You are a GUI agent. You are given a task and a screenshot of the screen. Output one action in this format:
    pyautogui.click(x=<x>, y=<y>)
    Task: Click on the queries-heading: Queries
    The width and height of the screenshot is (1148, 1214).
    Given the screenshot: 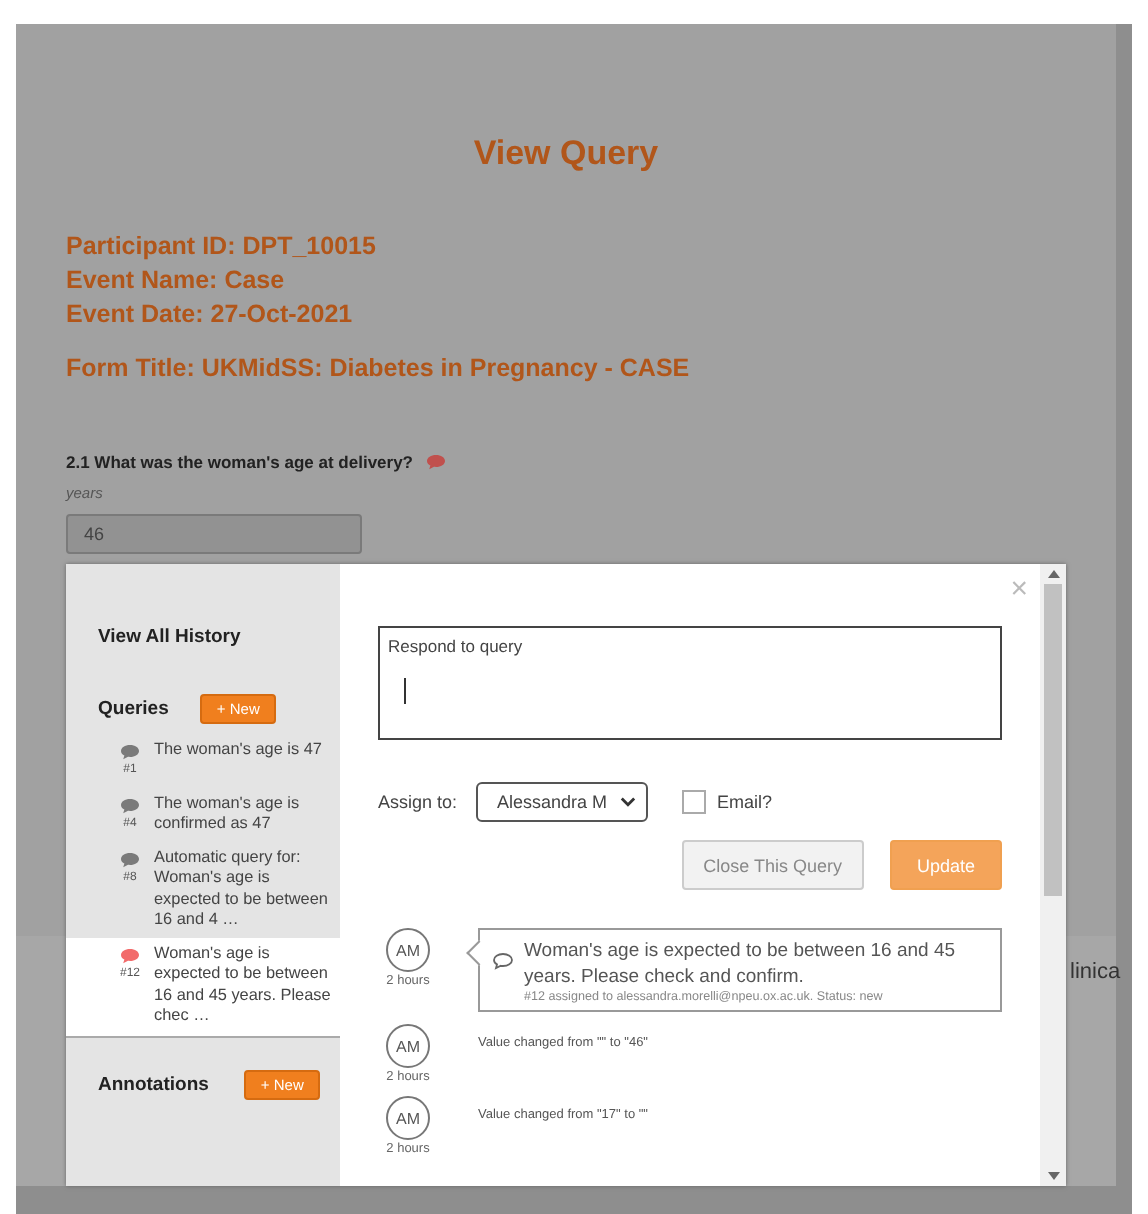 What is the action you would take?
    pyautogui.click(x=133, y=709)
    